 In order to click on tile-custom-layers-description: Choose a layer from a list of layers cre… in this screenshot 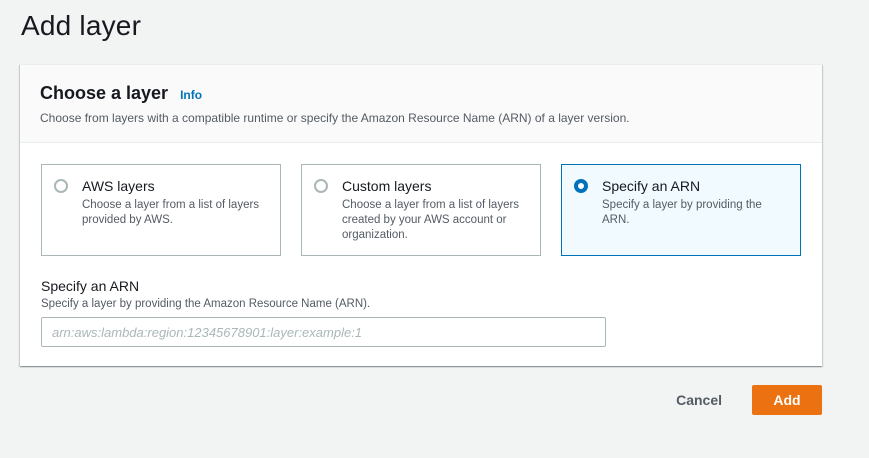, I will do `click(431, 220)`.